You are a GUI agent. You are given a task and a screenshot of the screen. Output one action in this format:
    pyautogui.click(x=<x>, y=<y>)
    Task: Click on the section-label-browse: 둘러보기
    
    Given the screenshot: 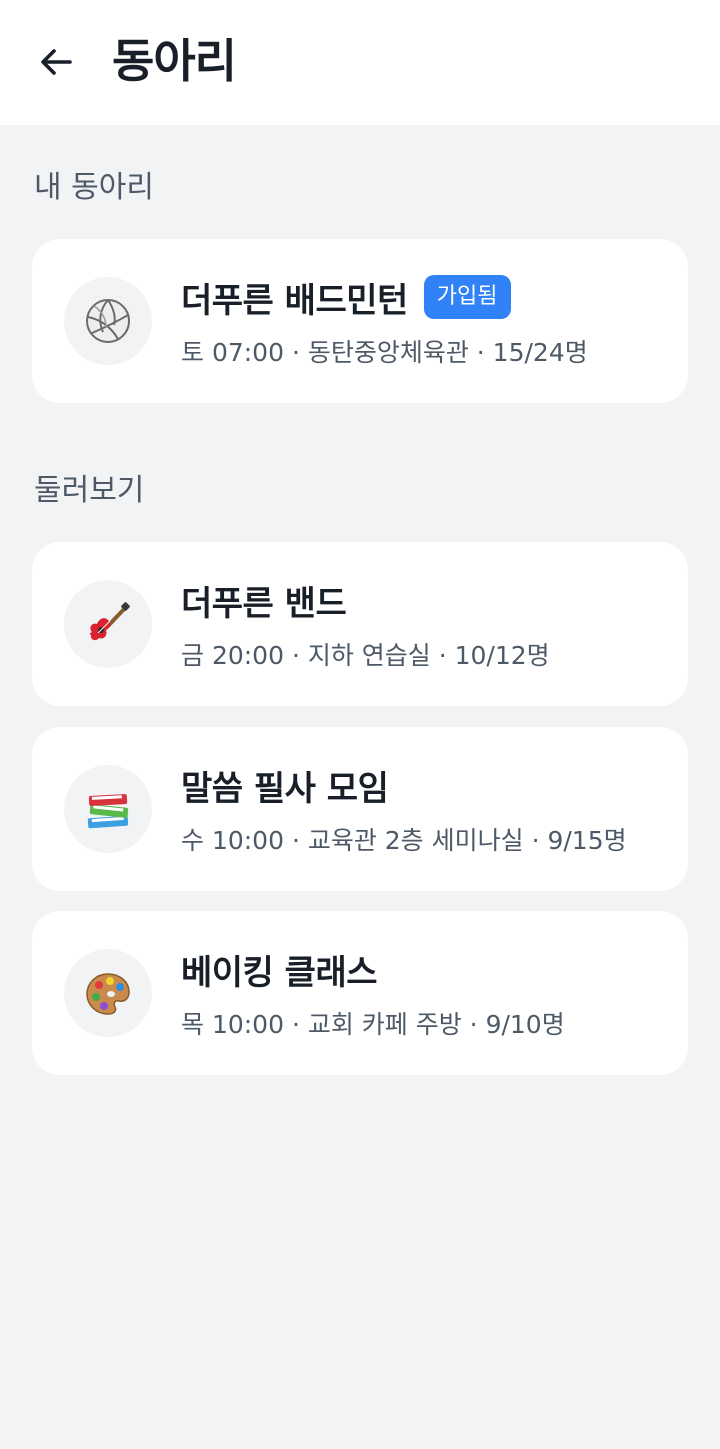 What is the action you would take?
    pyautogui.click(x=89, y=490)
    